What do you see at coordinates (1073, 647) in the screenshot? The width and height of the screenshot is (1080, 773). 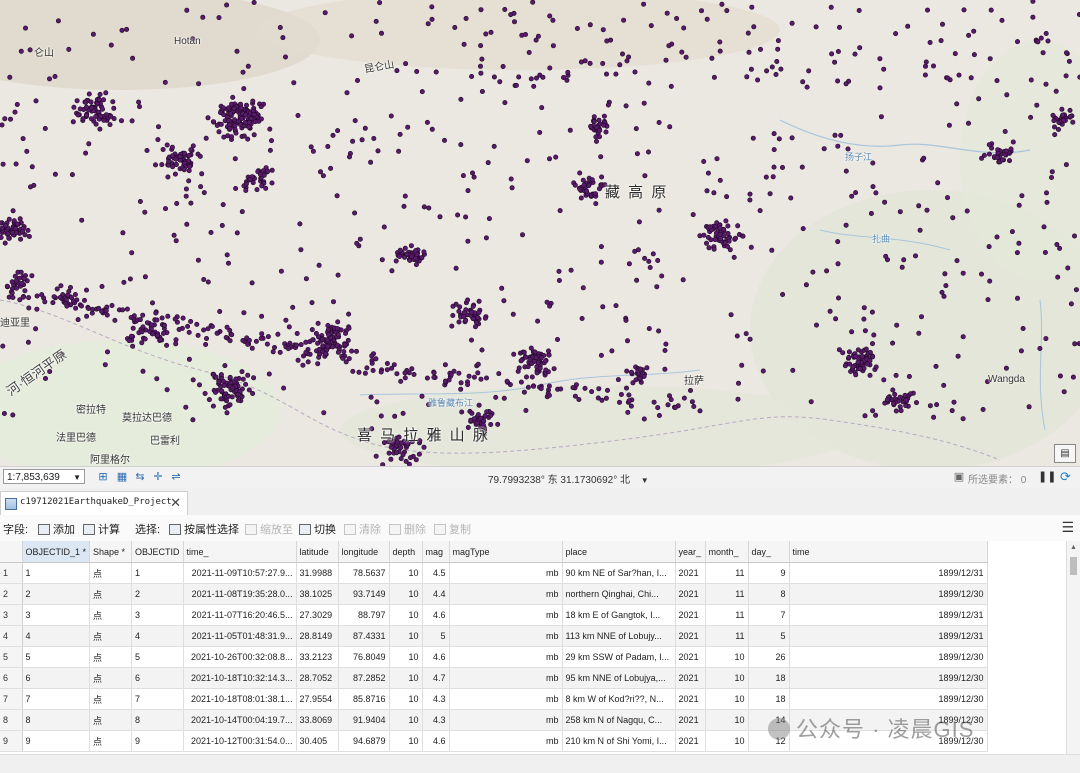 I see `vertical-scrollbar: ▲` at bounding box center [1073, 647].